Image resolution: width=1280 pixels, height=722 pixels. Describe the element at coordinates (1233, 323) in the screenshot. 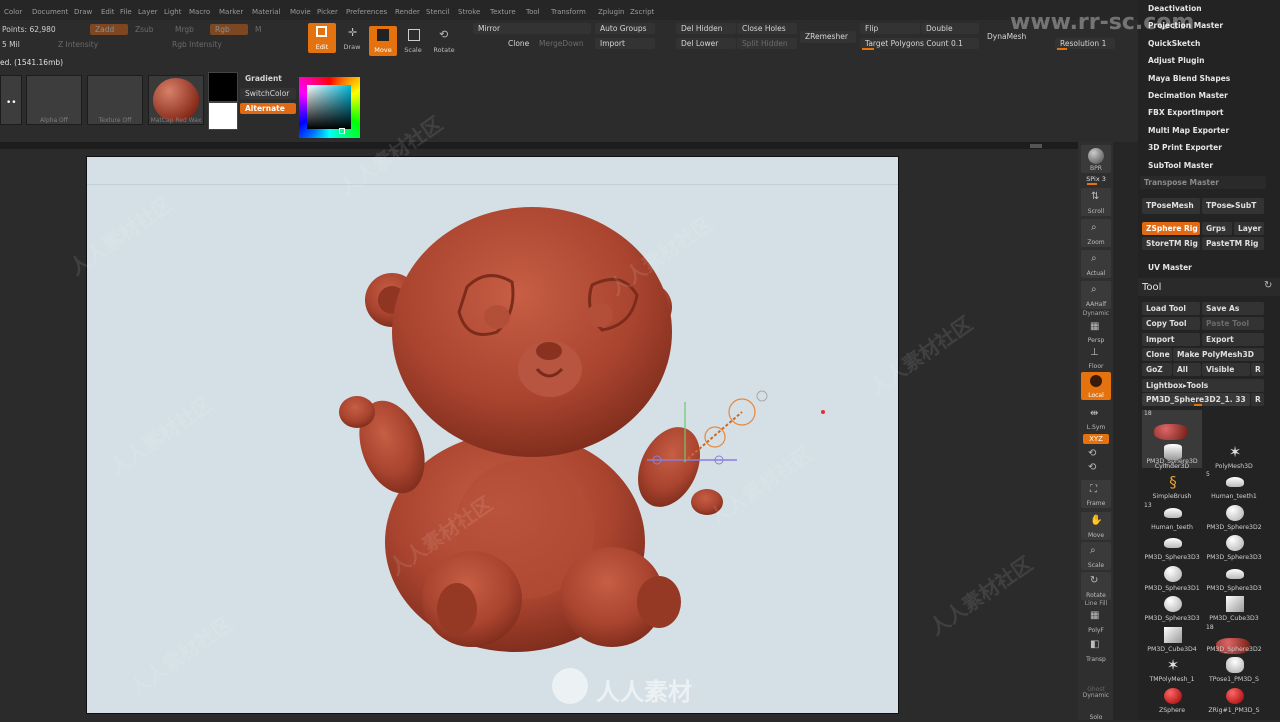

I see `paste-tool-button: Paste Tool` at that location.